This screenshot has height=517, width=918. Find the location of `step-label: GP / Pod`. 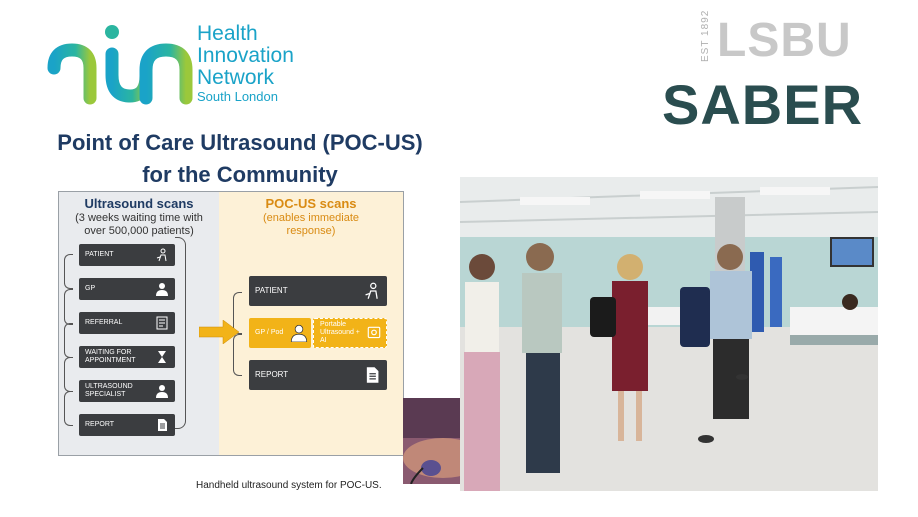

step-label: GP / Pod is located at coordinates (269, 332).